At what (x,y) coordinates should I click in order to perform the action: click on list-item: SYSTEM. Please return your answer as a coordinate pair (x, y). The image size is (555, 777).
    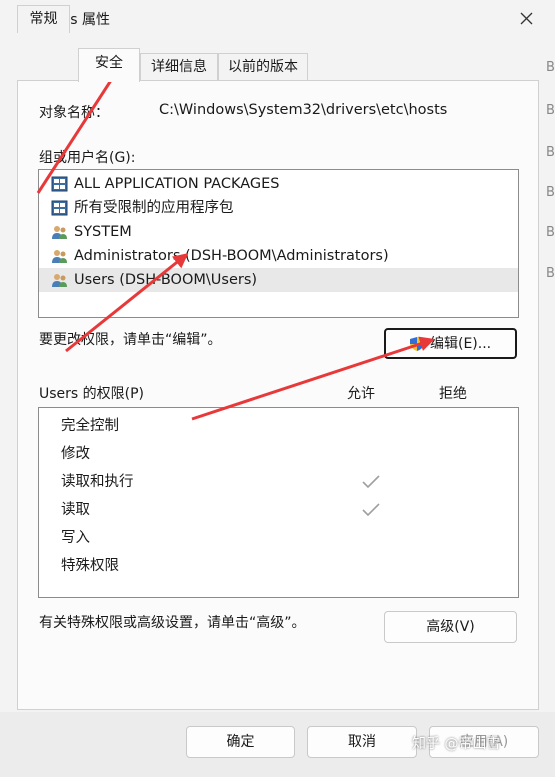
    Looking at the image, I should click on (278, 232).